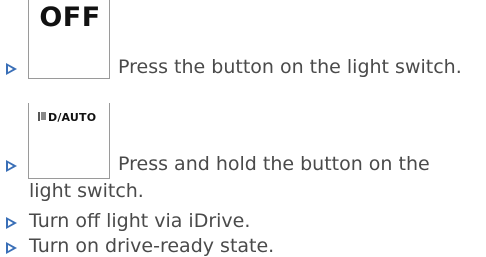 The height and width of the screenshot is (257, 486). I want to click on step-2-text-line2: light switch., so click(86, 191).